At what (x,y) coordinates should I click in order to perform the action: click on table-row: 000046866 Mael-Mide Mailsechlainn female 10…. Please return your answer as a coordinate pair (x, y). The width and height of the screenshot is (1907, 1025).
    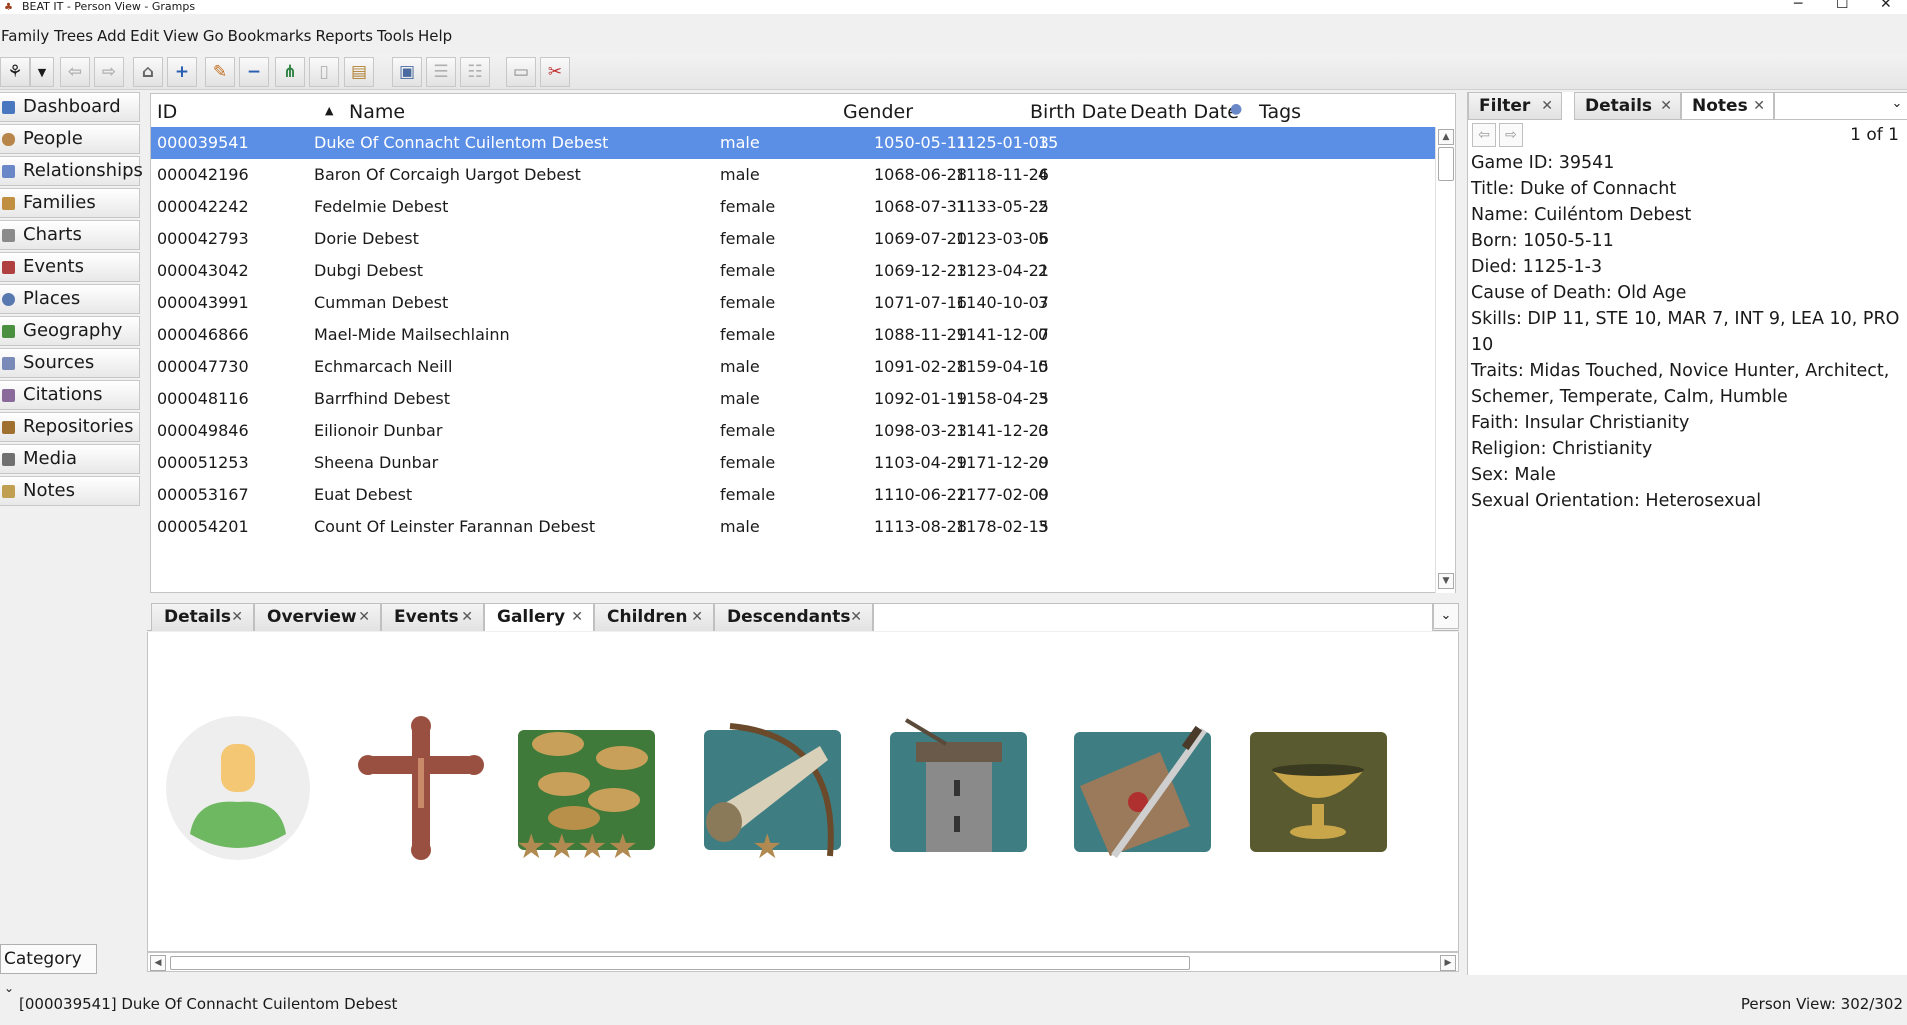
    Looking at the image, I should click on (793, 335).